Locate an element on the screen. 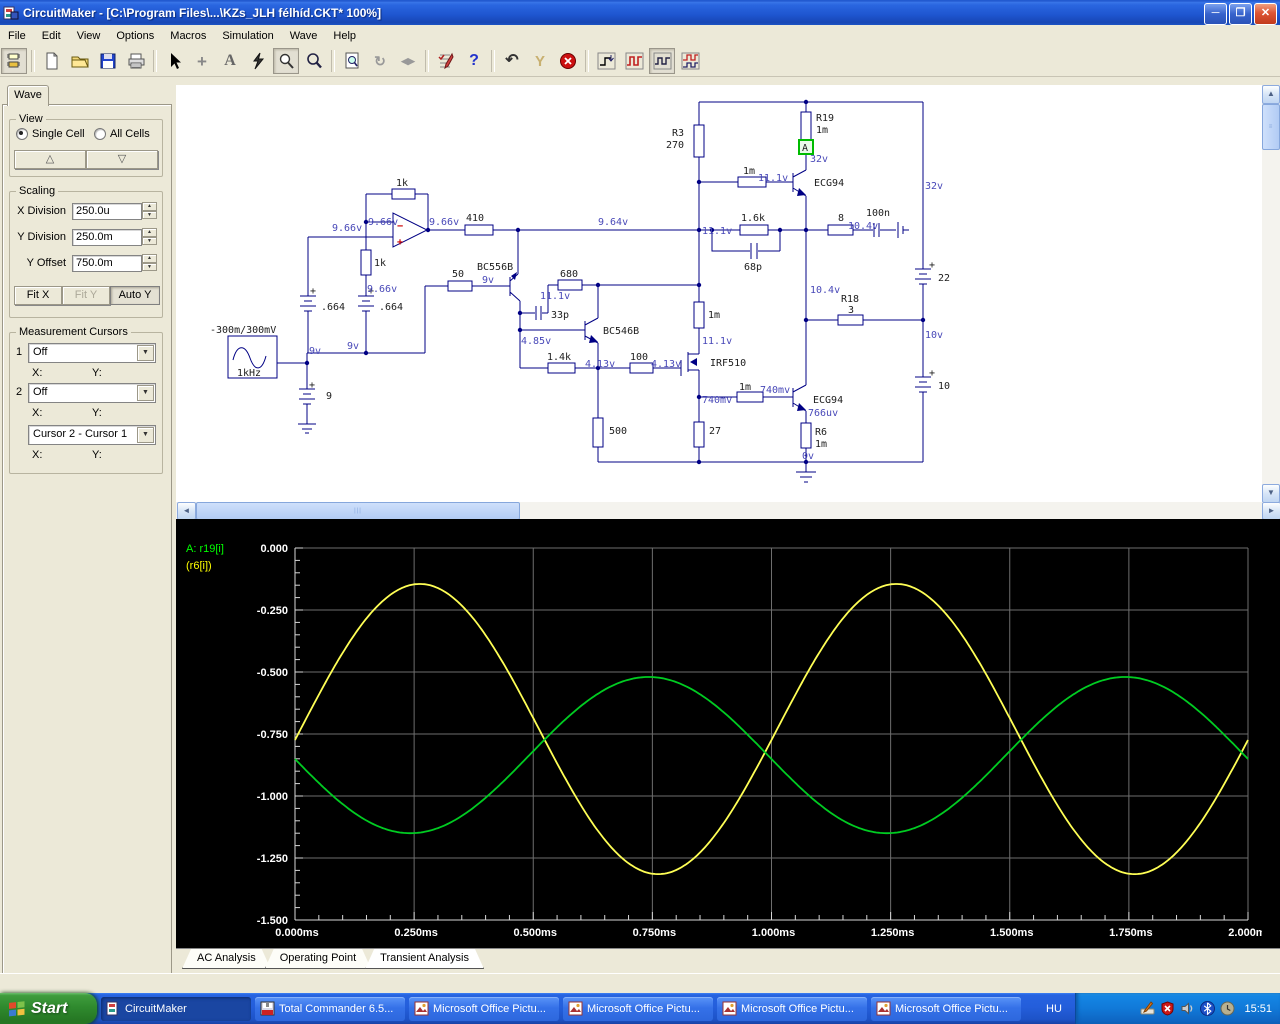 This screenshot has height=1024, width=1280. zoom-tool-button is located at coordinates (286, 61).